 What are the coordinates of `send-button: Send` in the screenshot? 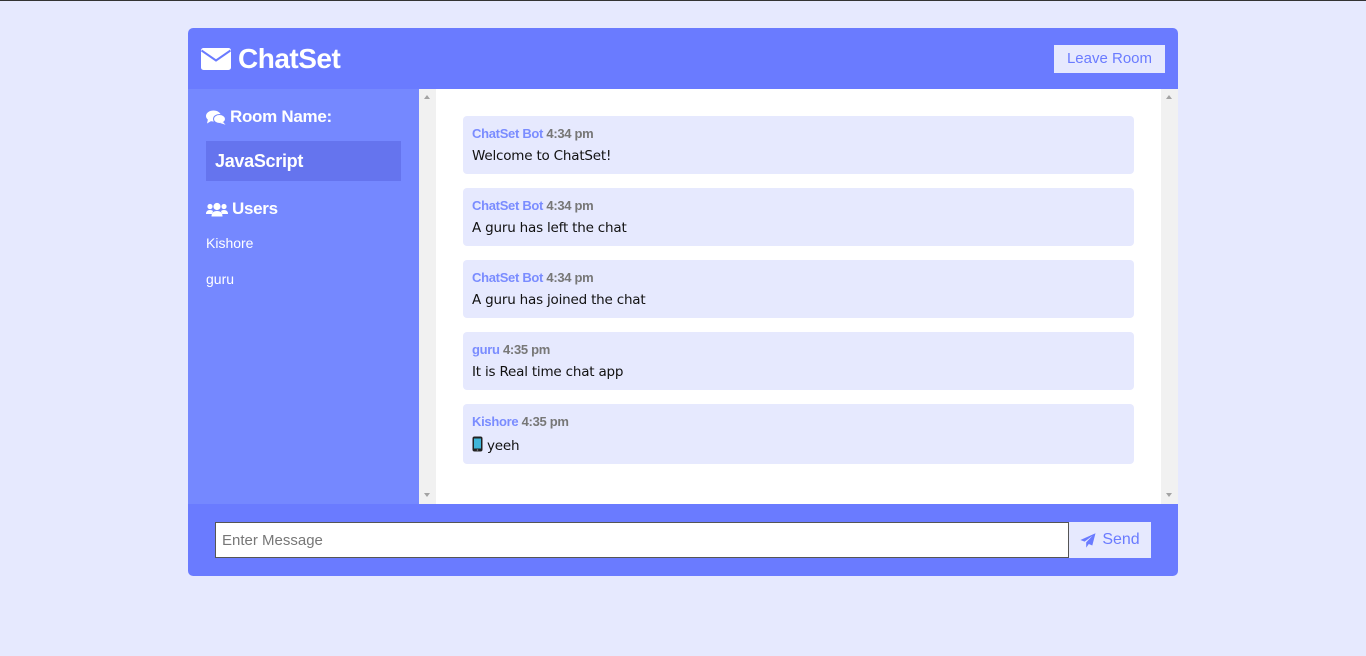 It's located at (1110, 540).